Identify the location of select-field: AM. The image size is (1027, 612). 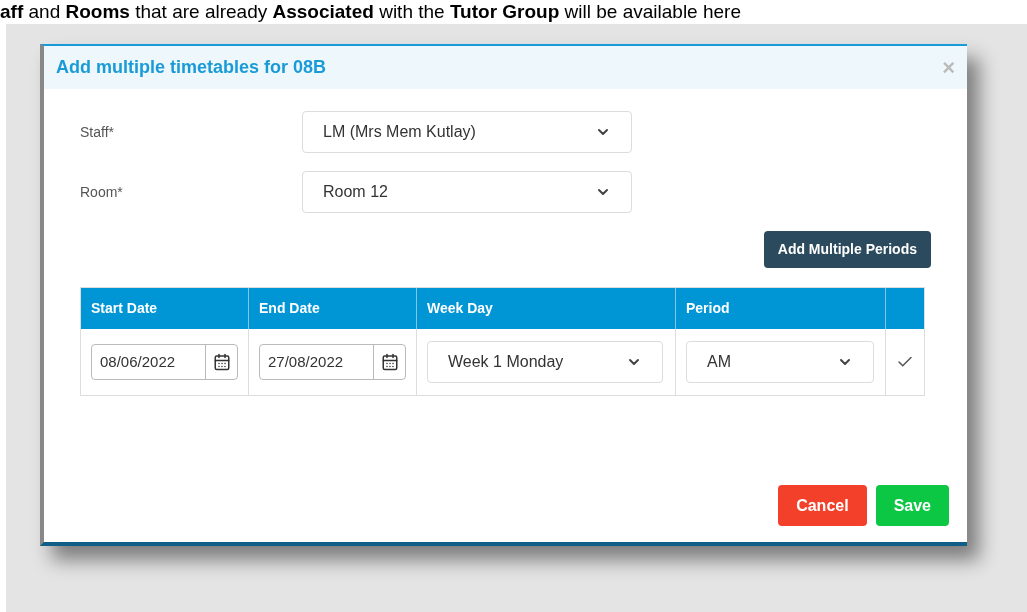
(780, 362).